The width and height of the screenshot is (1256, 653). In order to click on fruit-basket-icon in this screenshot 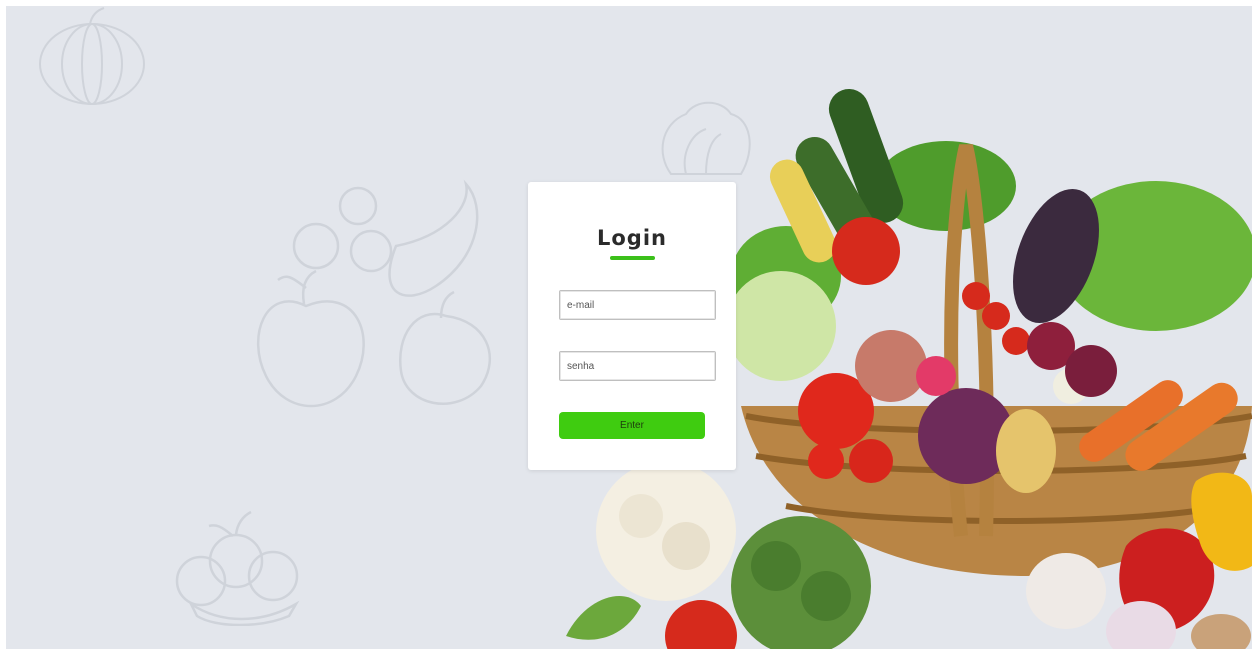, I will do `click(237, 568)`.